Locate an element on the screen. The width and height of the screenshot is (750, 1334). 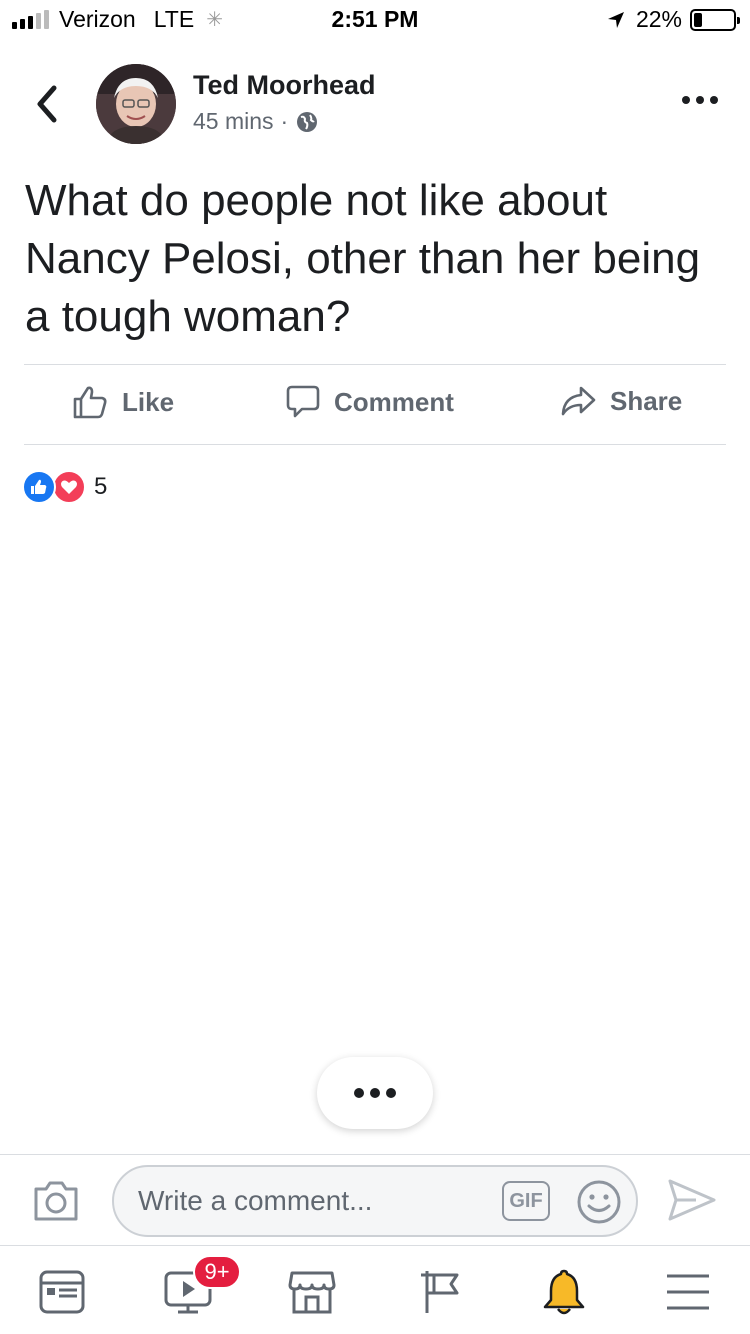
reaction-count: 5 is located at coordinates (101, 486).